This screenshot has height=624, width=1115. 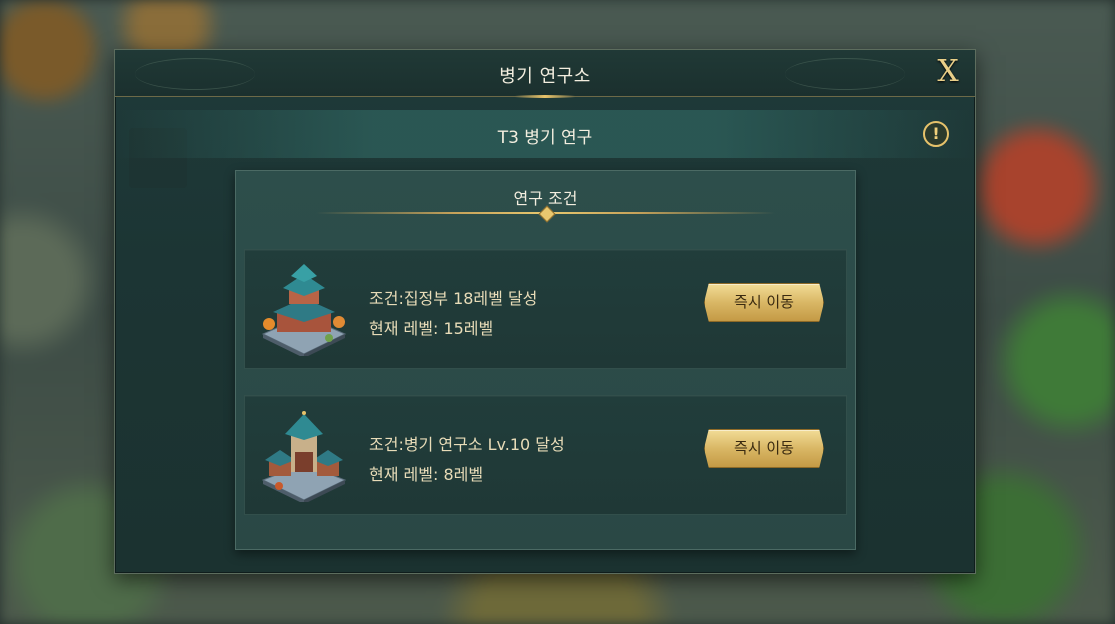 I want to click on condition-row: 조건:병기 연구소 Lv.10 달성 현재 레벨: 8레벨 즉시 이동, so click(x=545, y=455).